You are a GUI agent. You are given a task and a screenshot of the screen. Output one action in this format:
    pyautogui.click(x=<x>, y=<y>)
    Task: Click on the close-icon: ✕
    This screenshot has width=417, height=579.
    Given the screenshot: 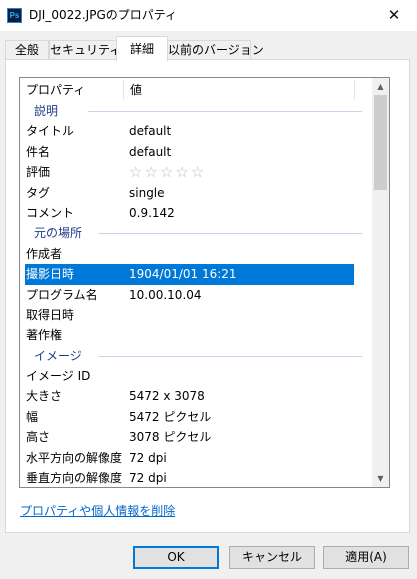 What is the action you would take?
    pyautogui.click(x=394, y=15)
    